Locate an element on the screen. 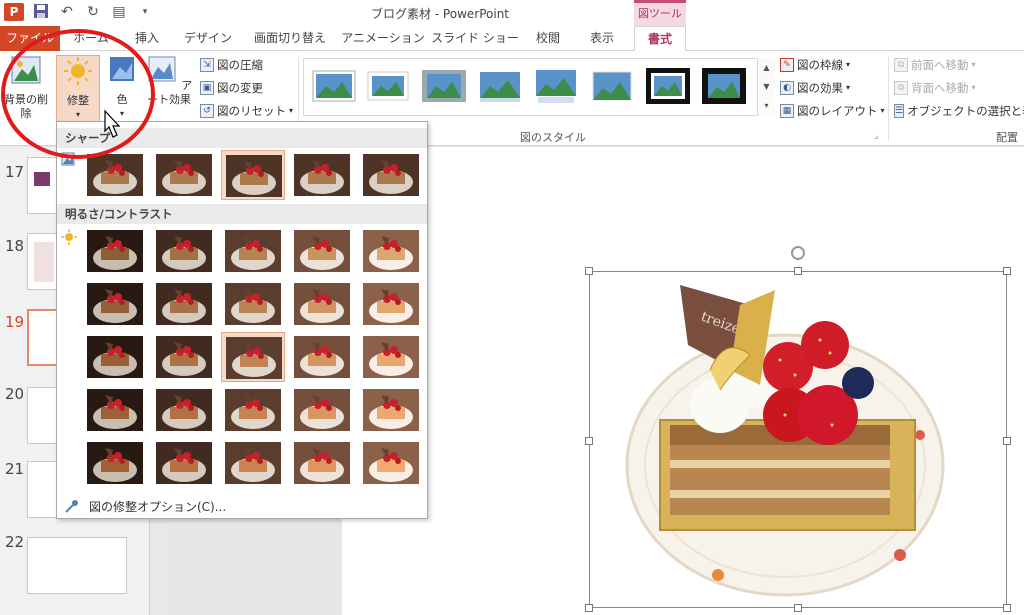 This screenshot has height=615, width=1024. arrange-group-label: 配置 is located at coordinates (1007, 137).